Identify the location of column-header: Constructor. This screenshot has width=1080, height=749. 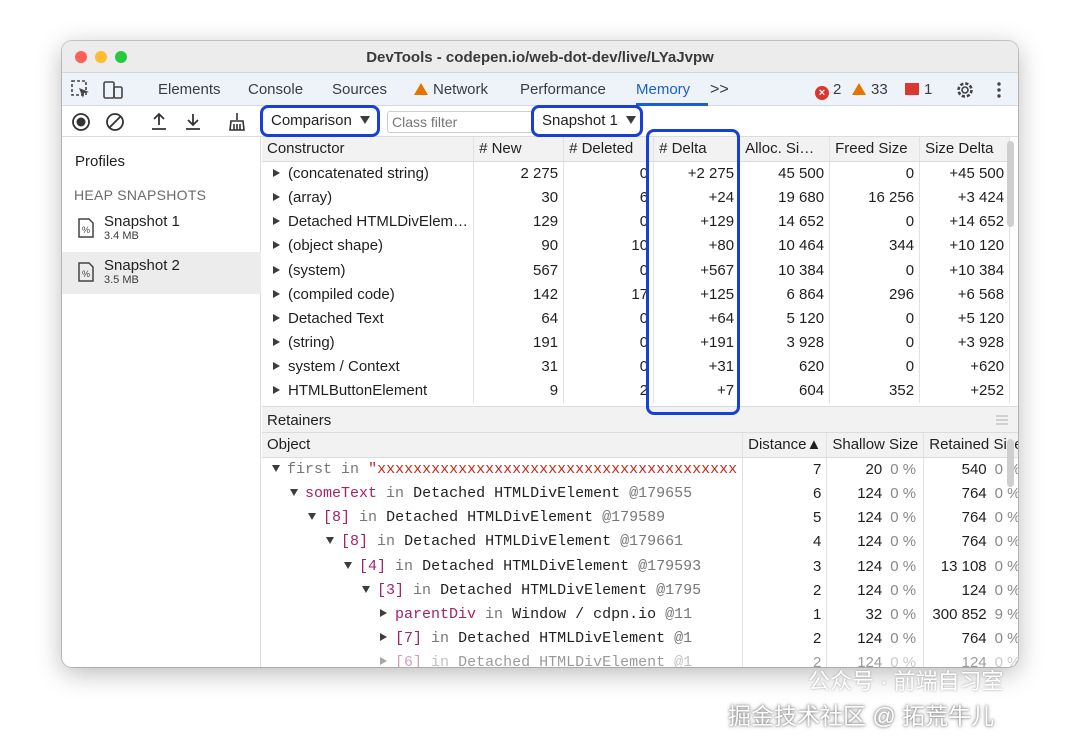
(368, 149).